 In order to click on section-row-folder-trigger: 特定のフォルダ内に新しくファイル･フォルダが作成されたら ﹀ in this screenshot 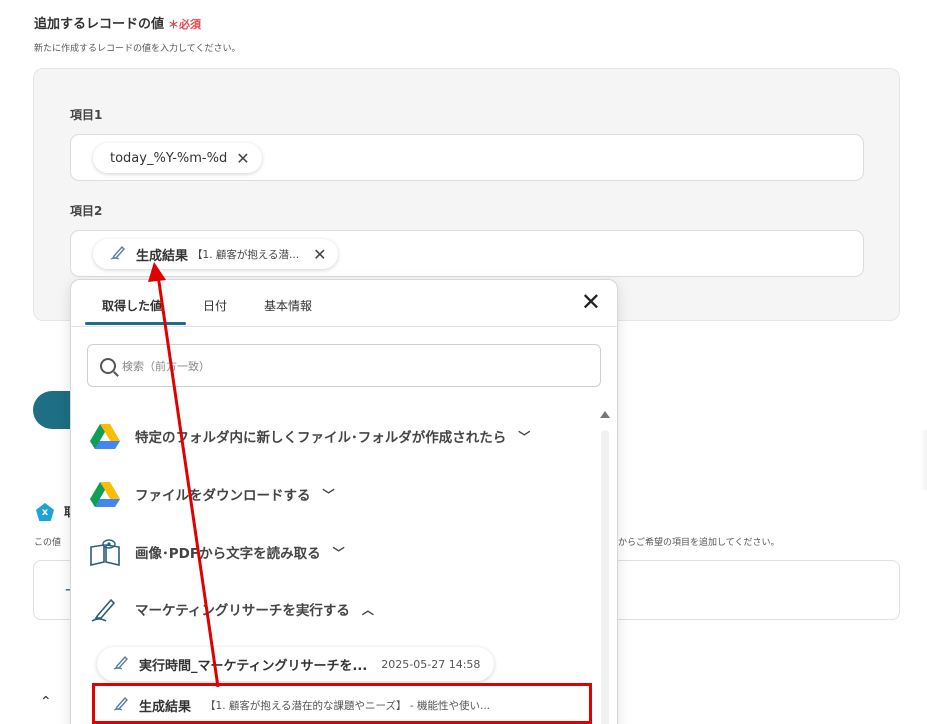, I will do `click(309, 436)`.